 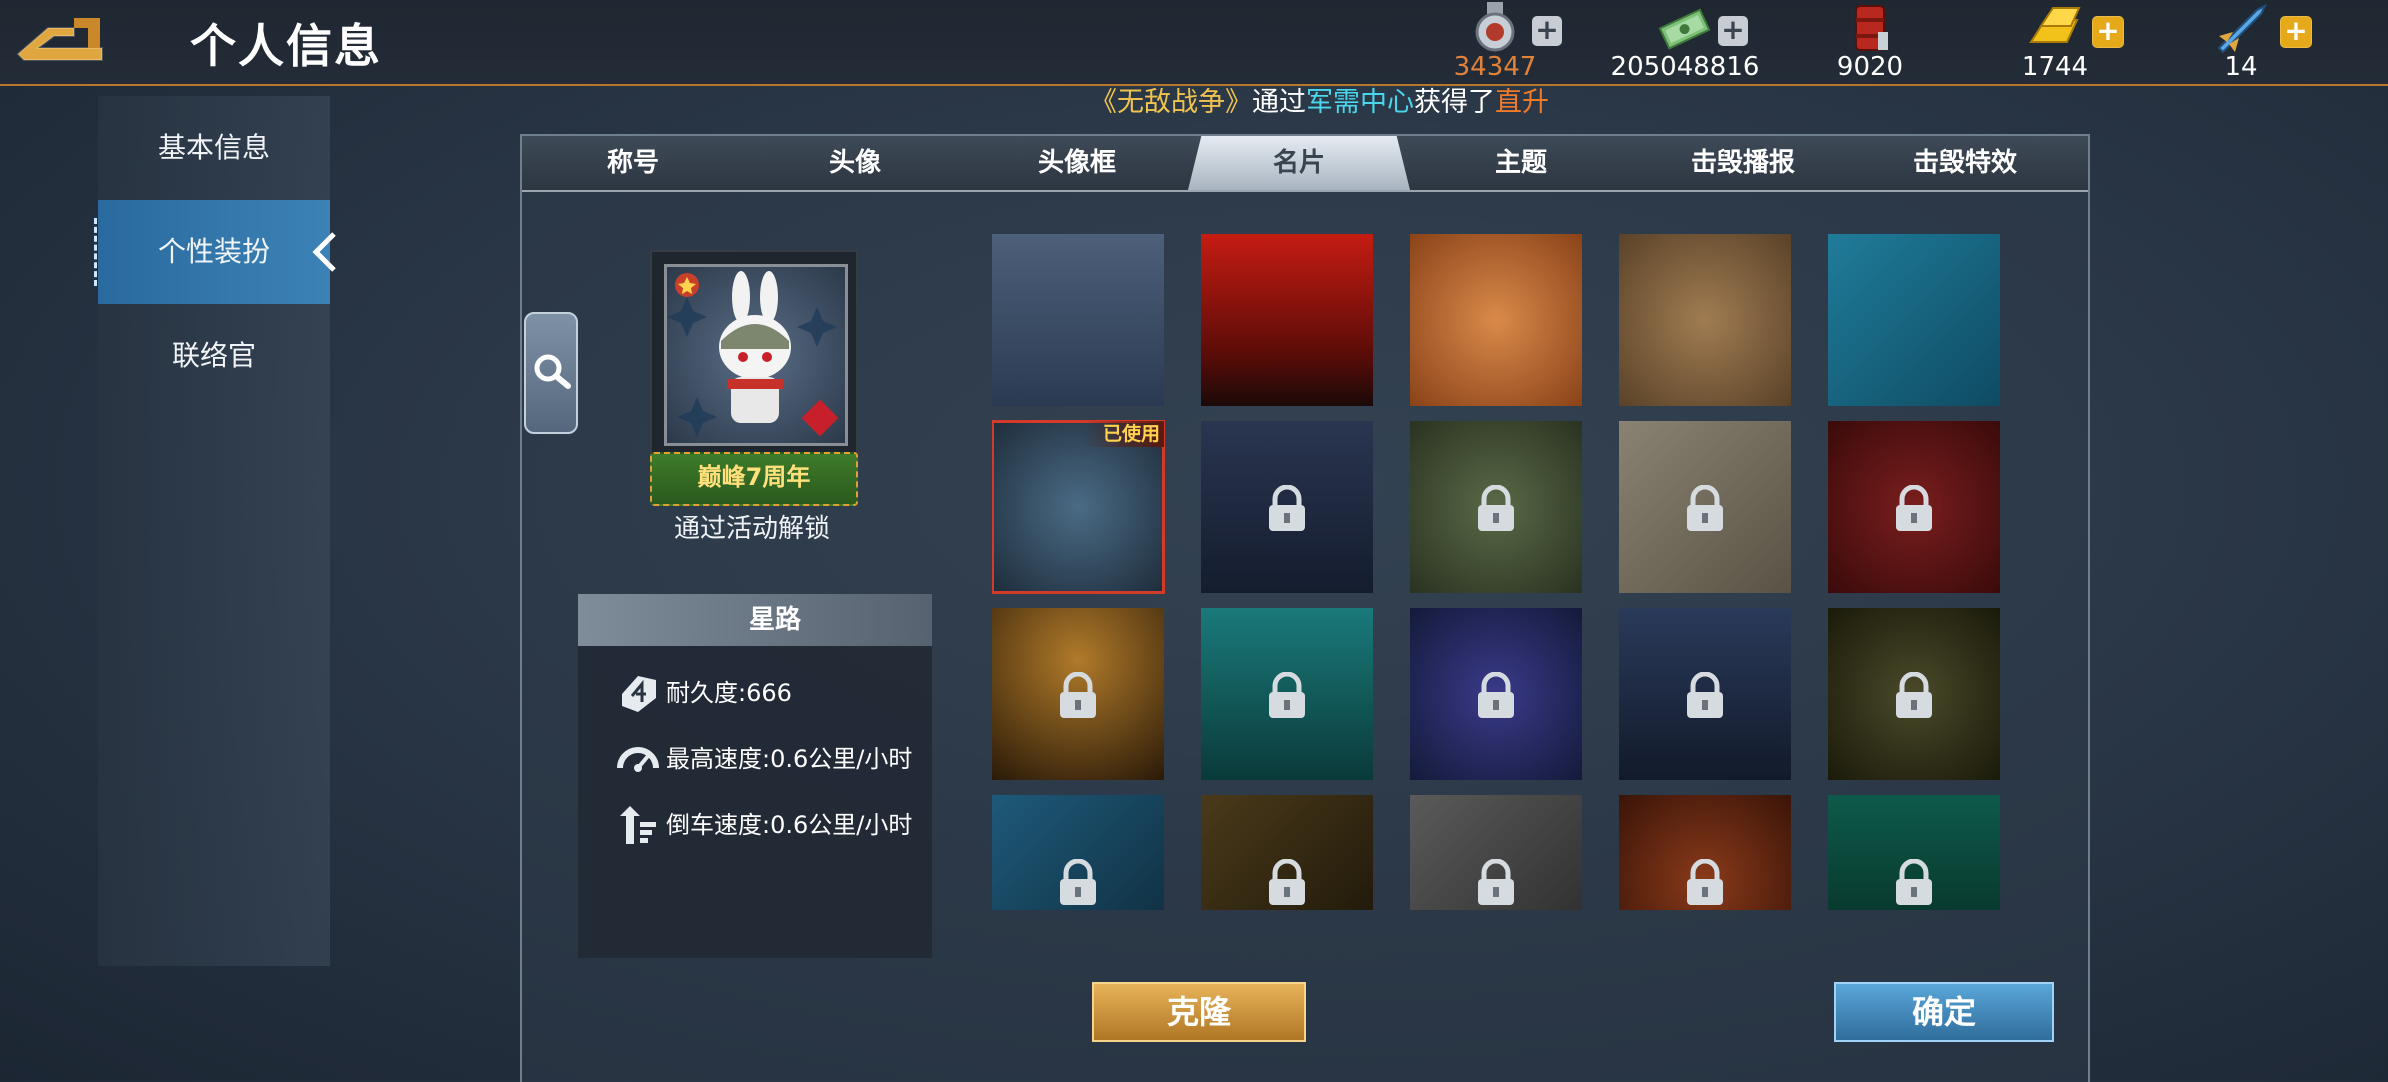 What do you see at coordinates (1077, 163) in the screenshot?
I see `tab-avatar-frame: 头像框` at bounding box center [1077, 163].